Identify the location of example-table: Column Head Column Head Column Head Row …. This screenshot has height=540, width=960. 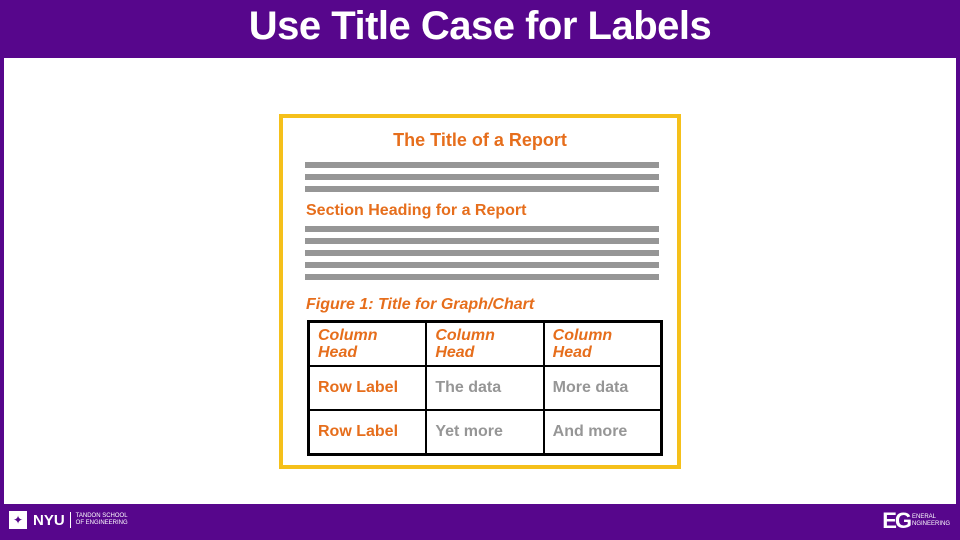
(485, 388).